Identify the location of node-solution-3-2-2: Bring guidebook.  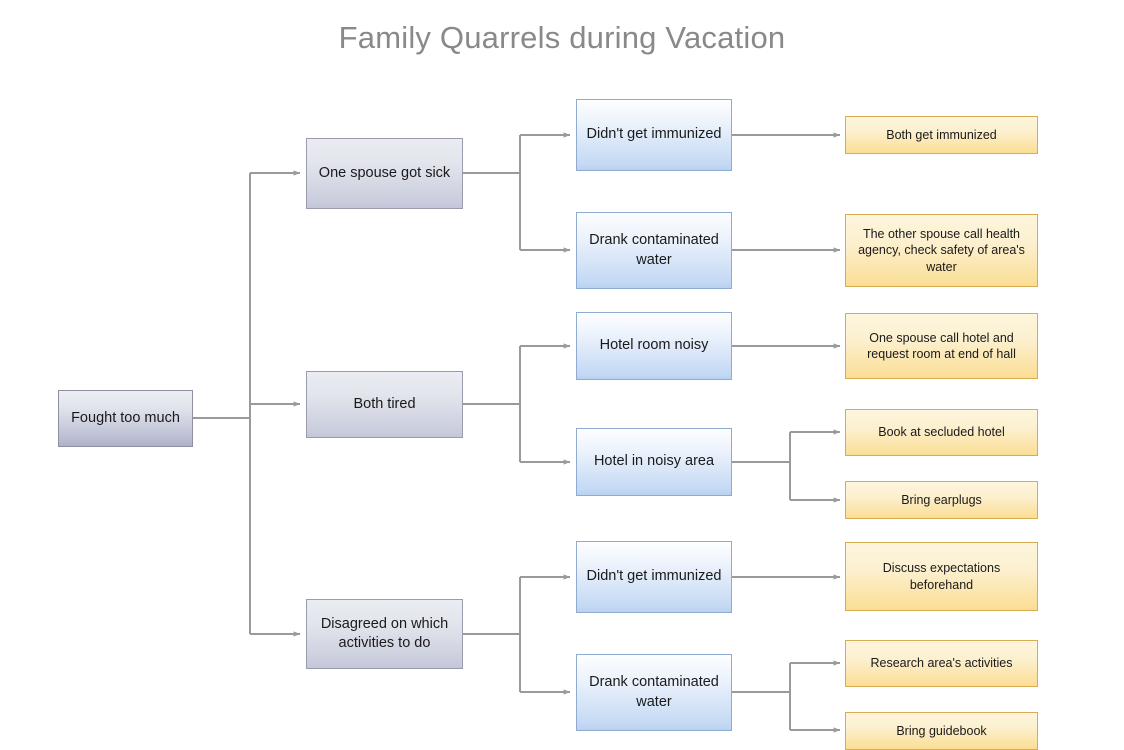
(941, 731).